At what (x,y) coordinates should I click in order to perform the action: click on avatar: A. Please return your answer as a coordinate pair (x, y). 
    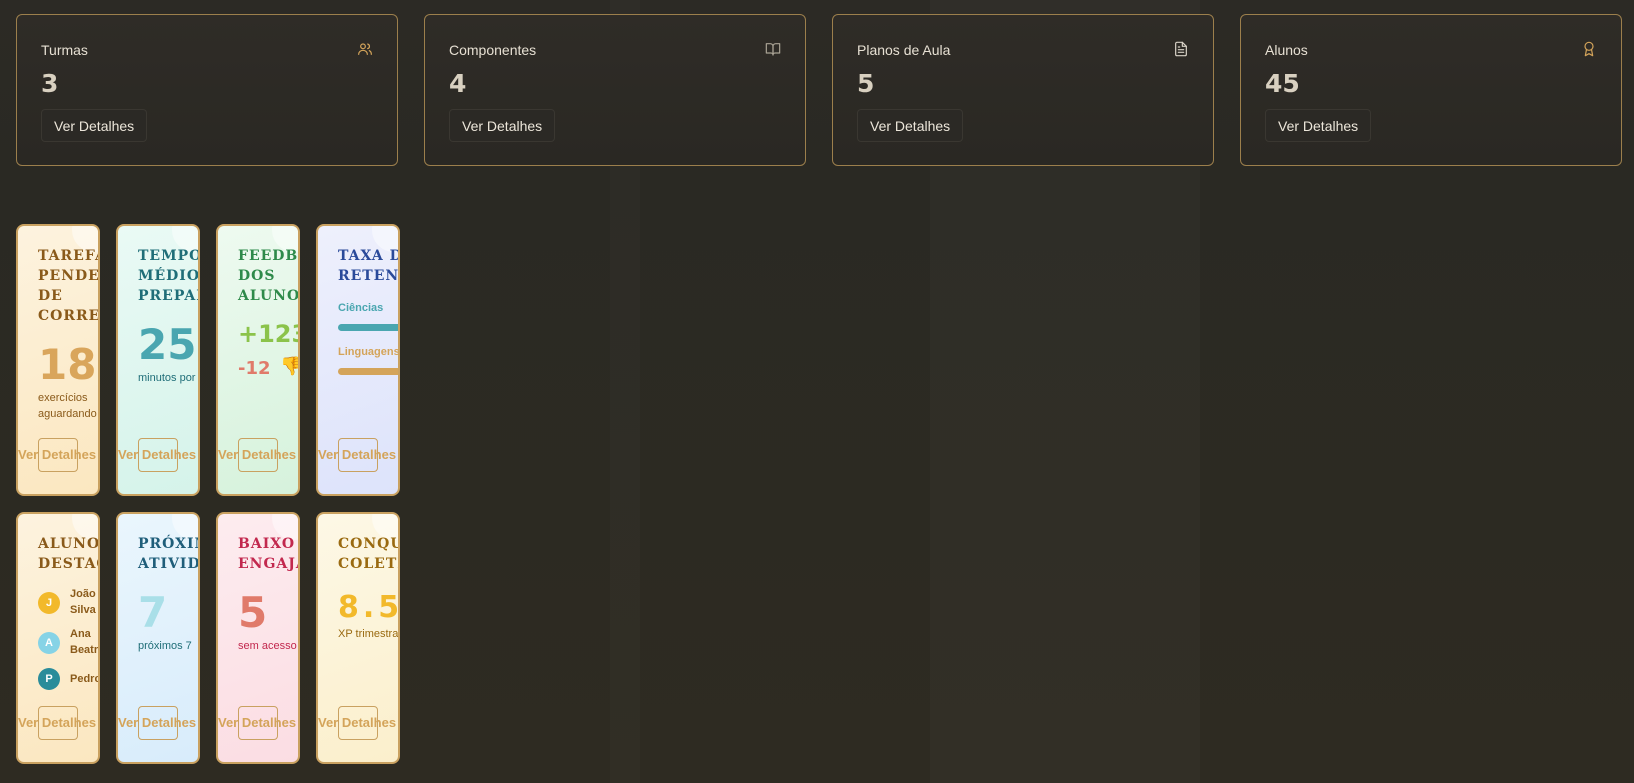
    Looking at the image, I should click on (49, 643).